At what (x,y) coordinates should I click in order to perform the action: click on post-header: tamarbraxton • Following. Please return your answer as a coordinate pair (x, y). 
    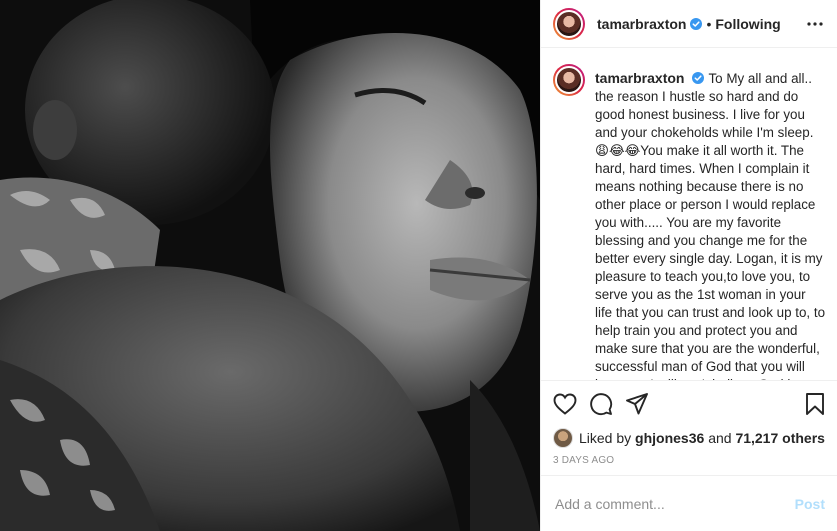
    Looking at the image, I should click on (689, 24).